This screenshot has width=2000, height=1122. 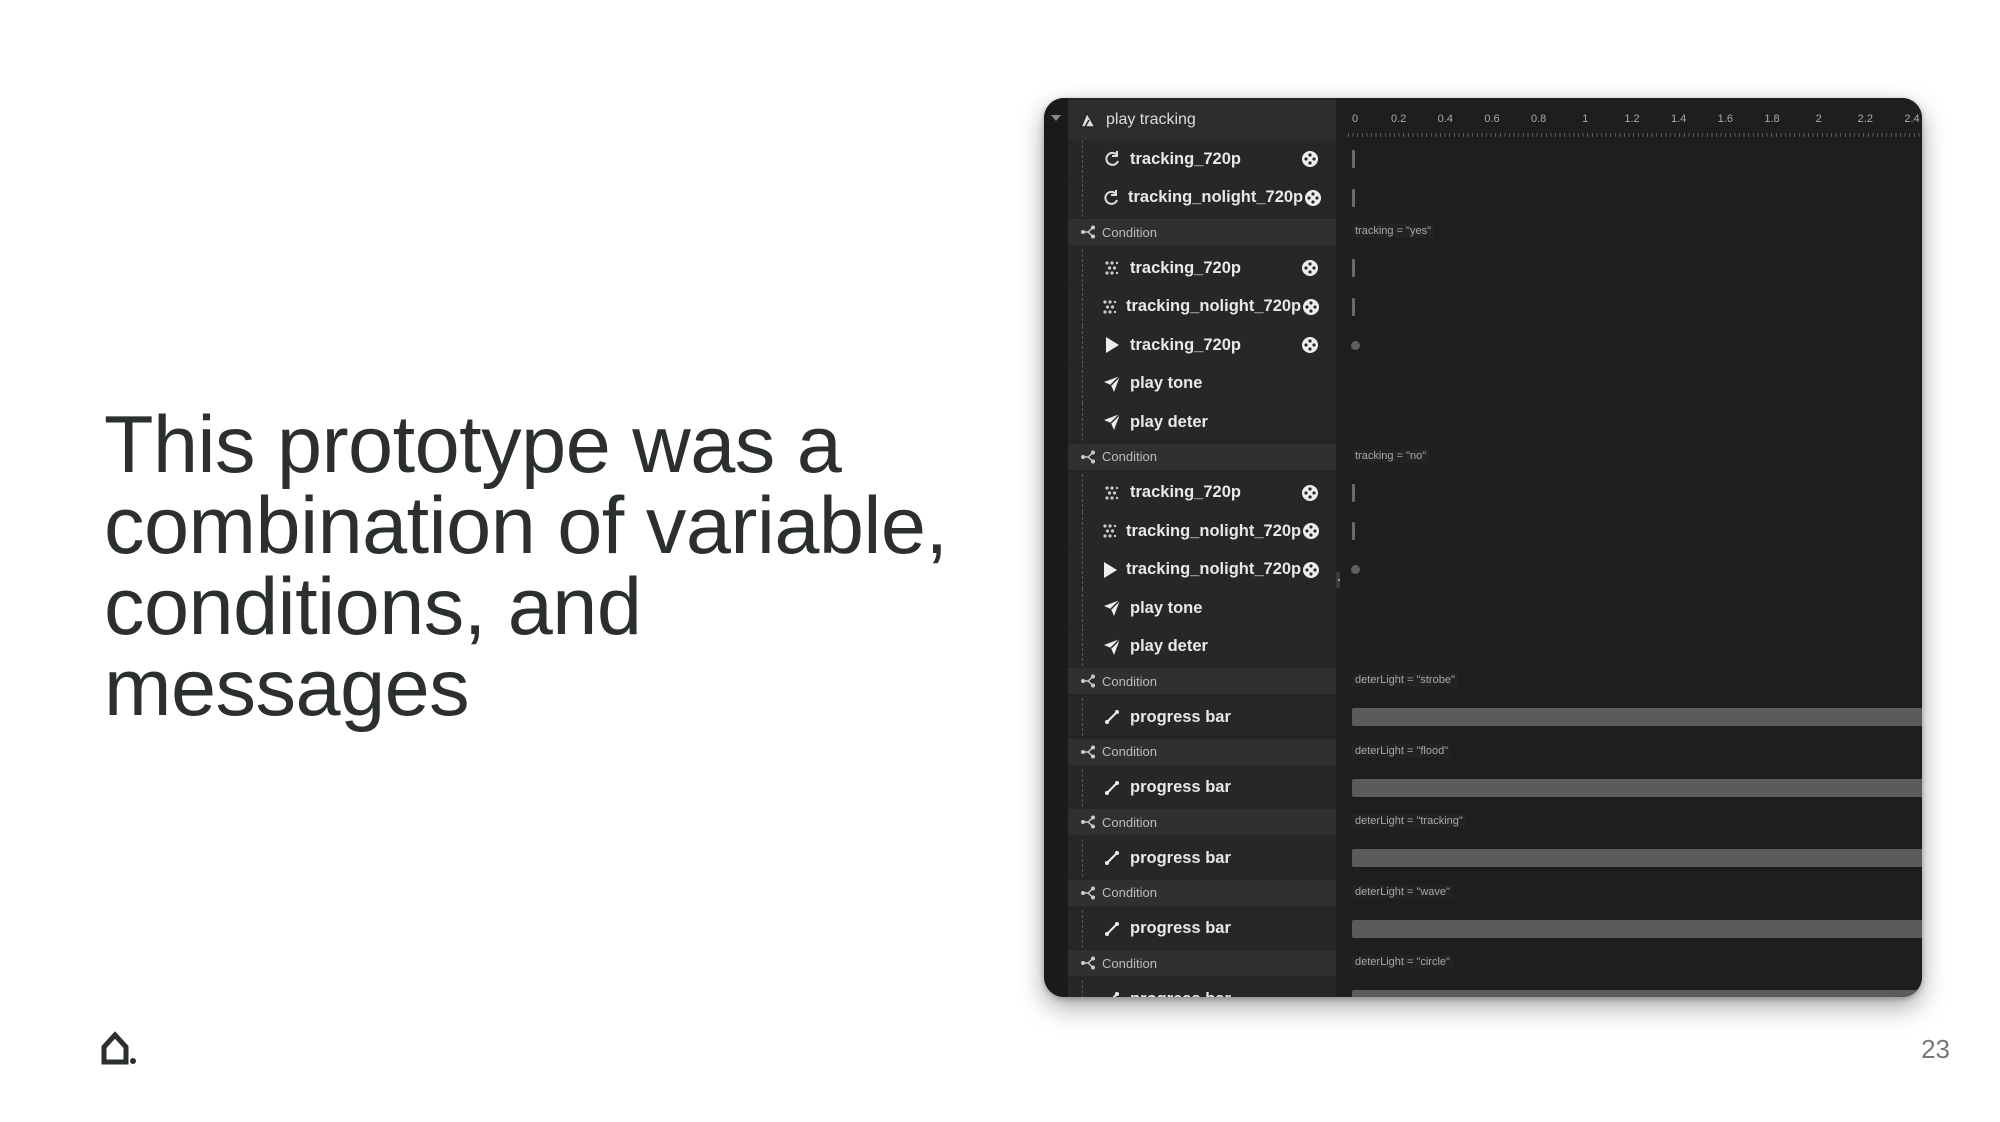 I want to click on branch-icon, so click(x=1088, y=893).